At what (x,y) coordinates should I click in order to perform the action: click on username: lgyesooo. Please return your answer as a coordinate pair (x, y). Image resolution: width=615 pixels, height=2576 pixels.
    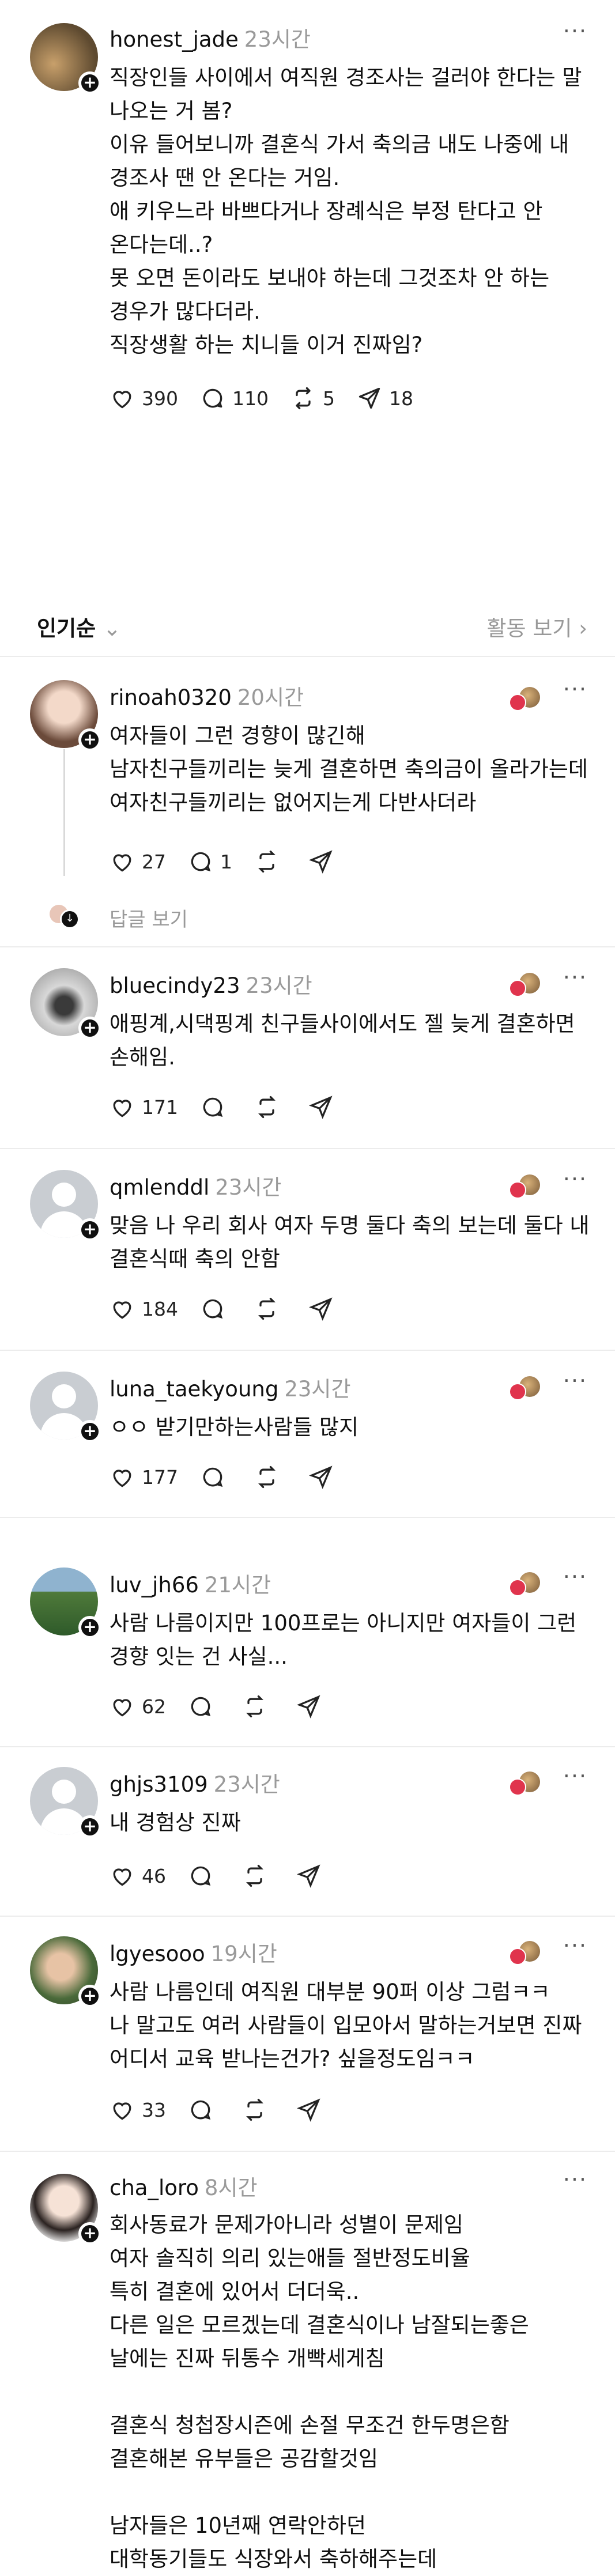
    Looking at the image, I should click on (157, 1954).